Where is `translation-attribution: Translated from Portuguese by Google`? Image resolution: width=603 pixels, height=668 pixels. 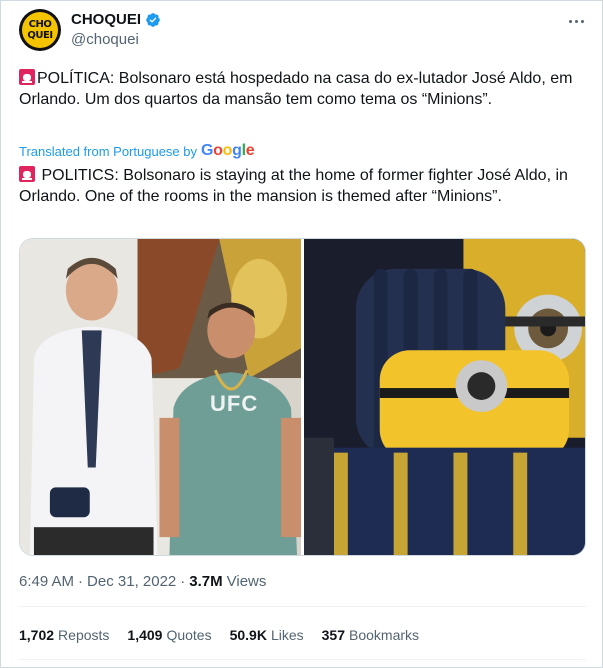 translation-attribution: Translated from Portuguese by Google is located at coordinates (137, 151).